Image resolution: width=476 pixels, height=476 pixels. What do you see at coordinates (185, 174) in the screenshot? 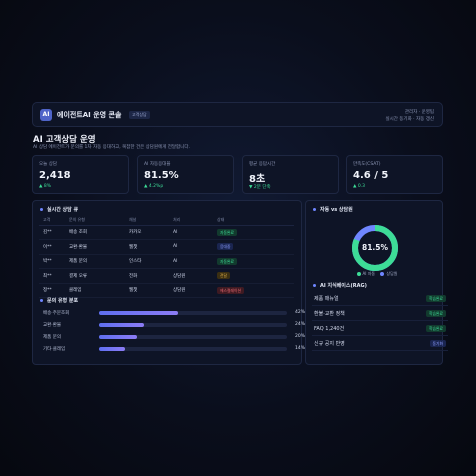
I see `kpi-card-auto-rate: AI 자동응대율 81.5% ▲ 4.2%p` at bounding box center [185, 174].